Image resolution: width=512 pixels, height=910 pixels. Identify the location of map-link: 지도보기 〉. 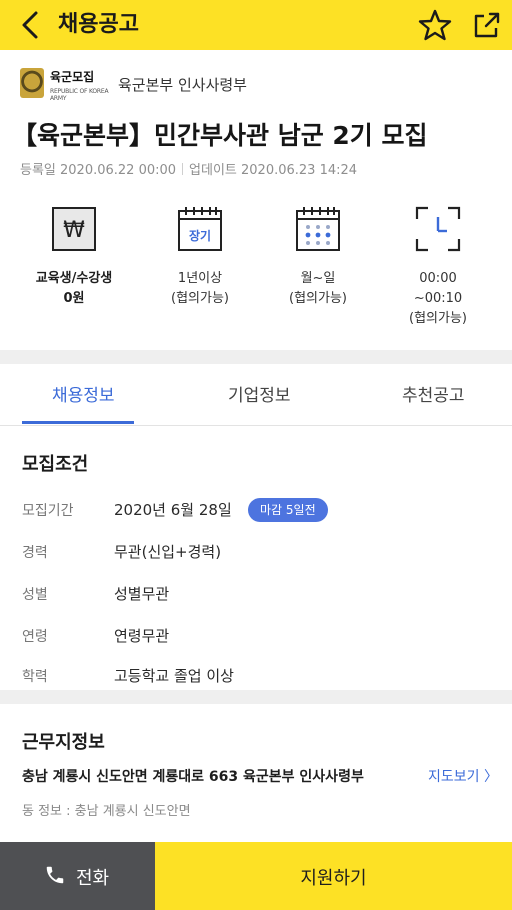
(463, 776).